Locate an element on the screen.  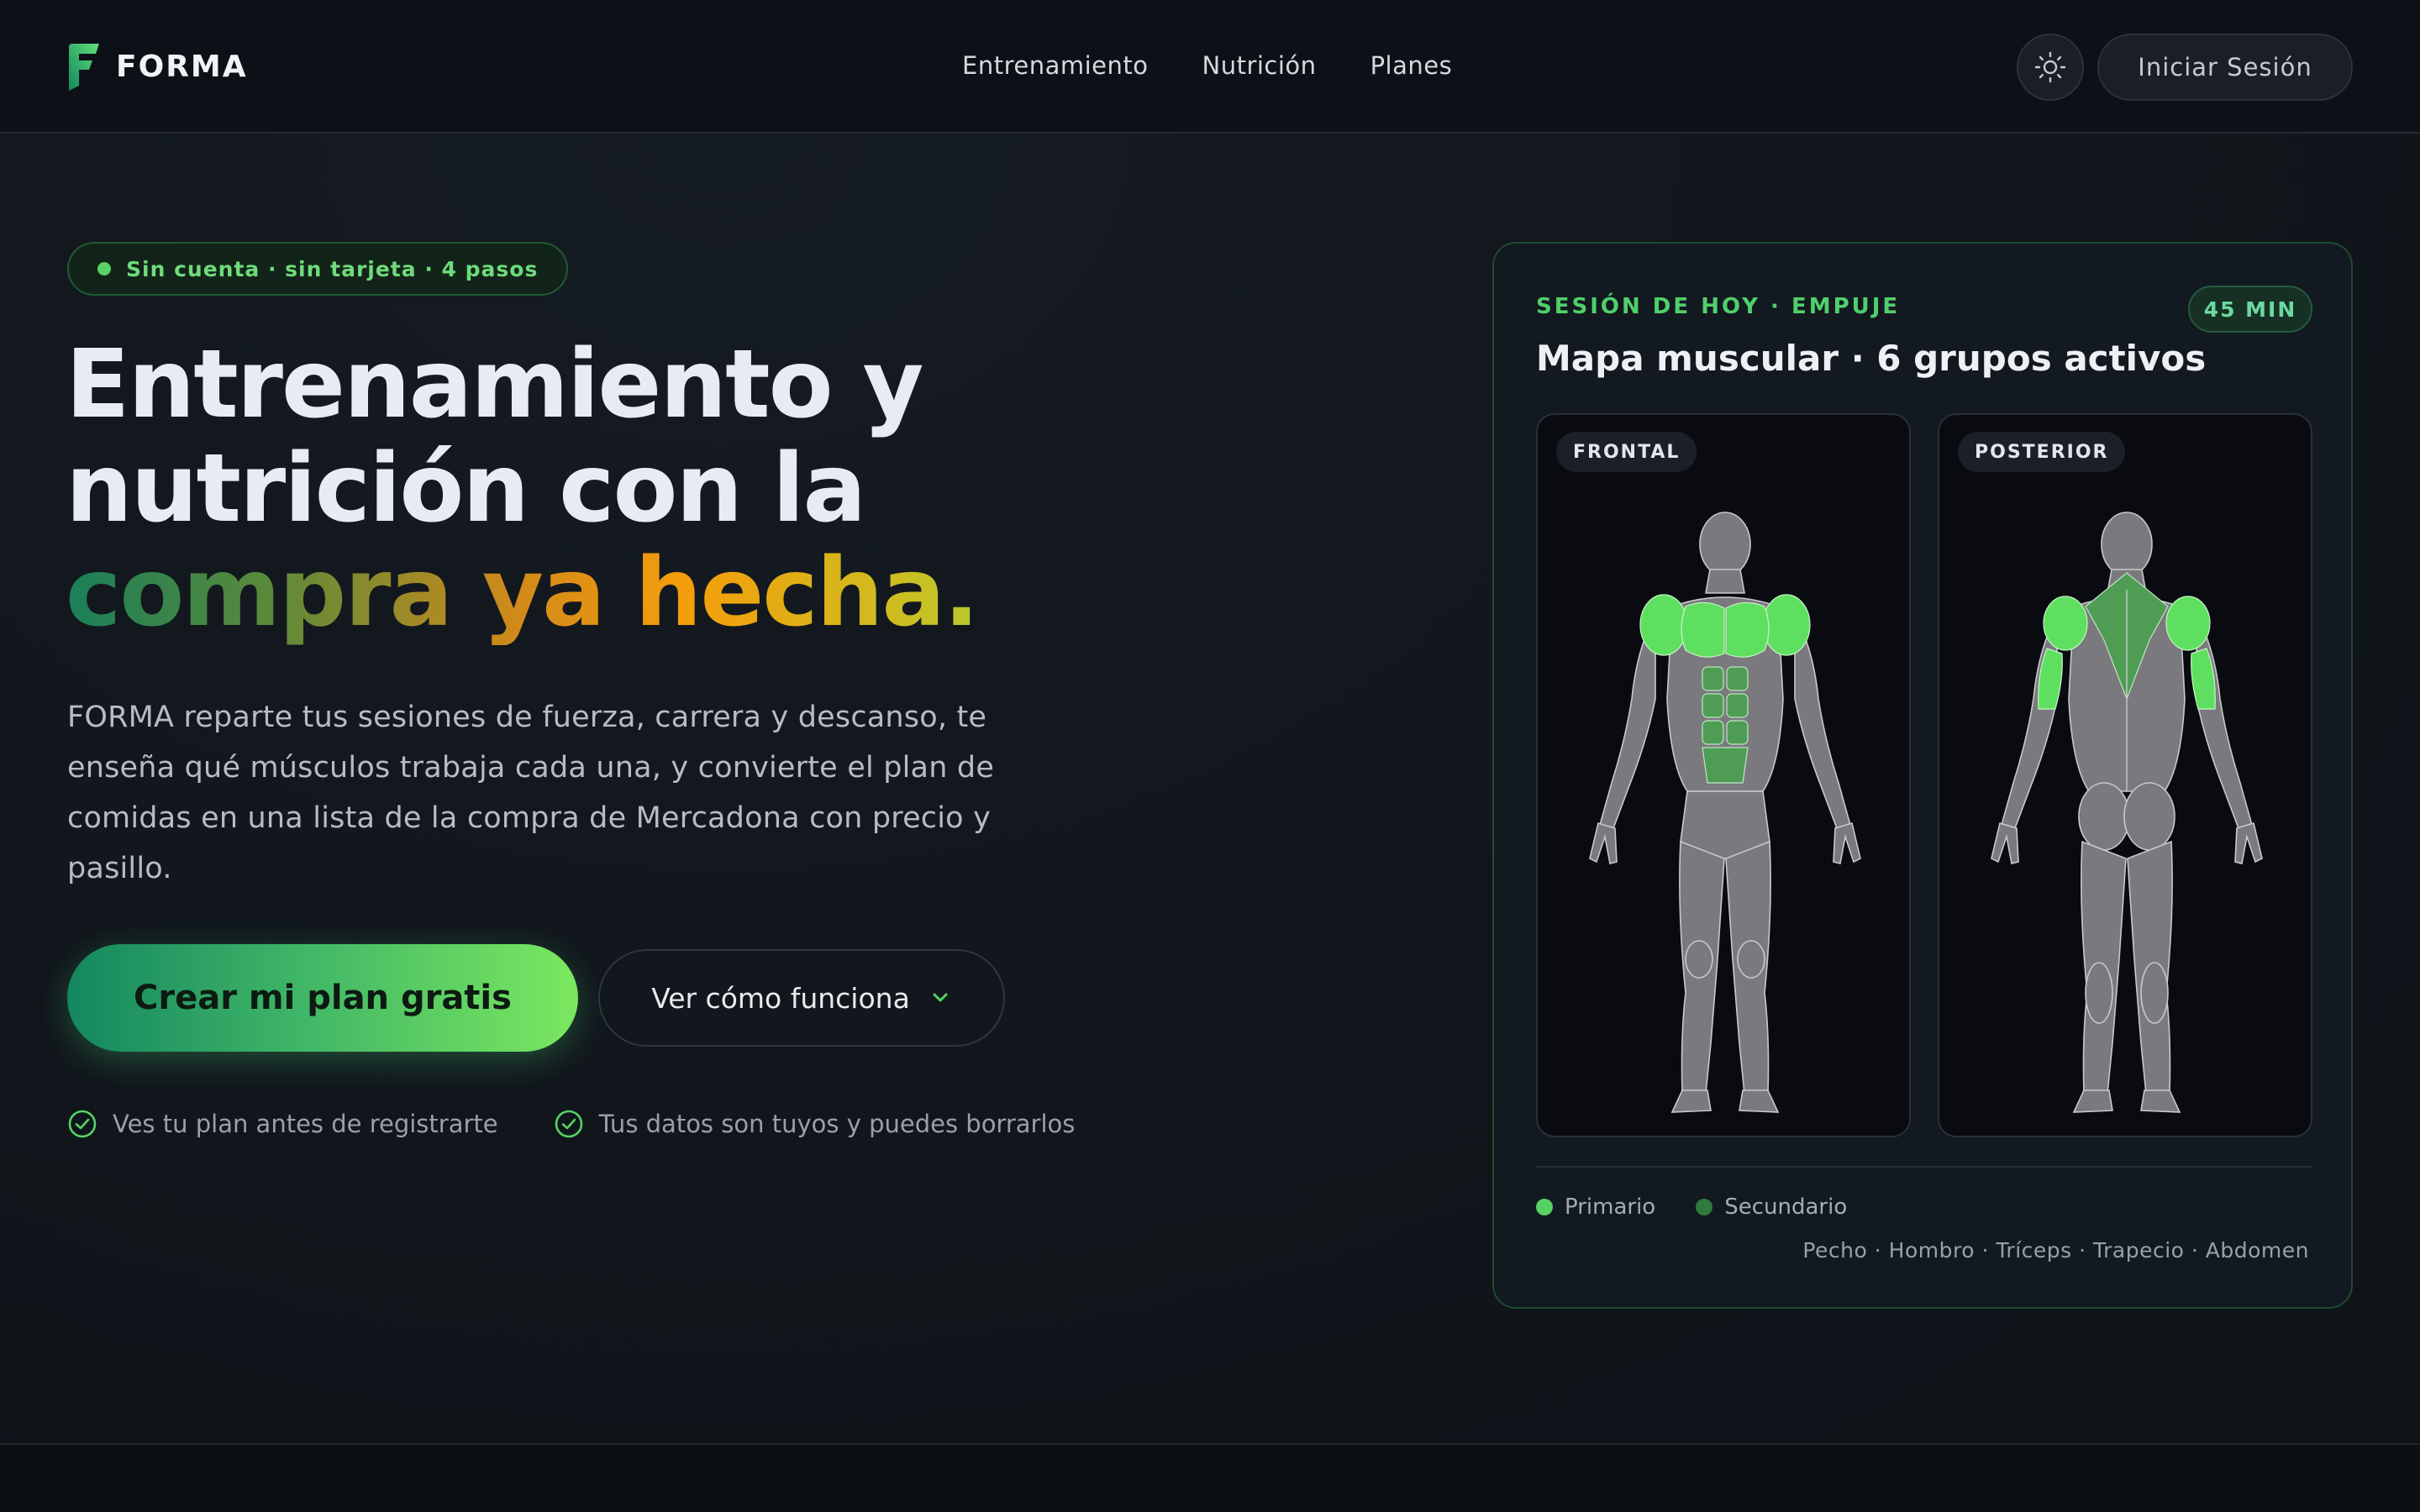
headline-line-1: Entrenamiento y is located at coordinates (495, 384).